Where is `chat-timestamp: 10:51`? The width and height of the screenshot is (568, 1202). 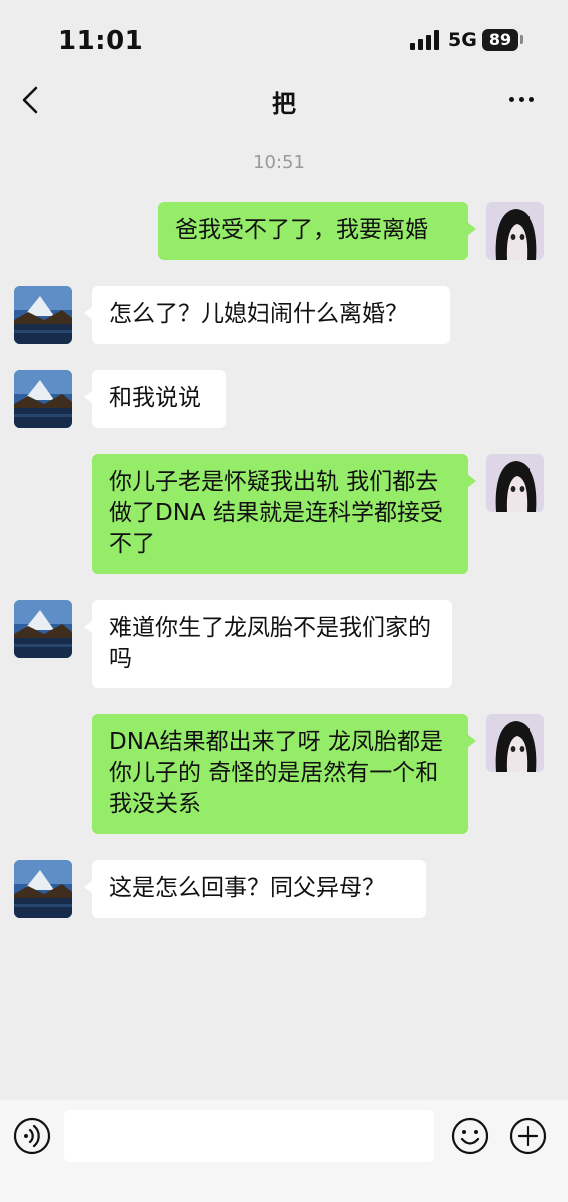
chat-timestamp: 10:51 is located at coordinates (279, 162).